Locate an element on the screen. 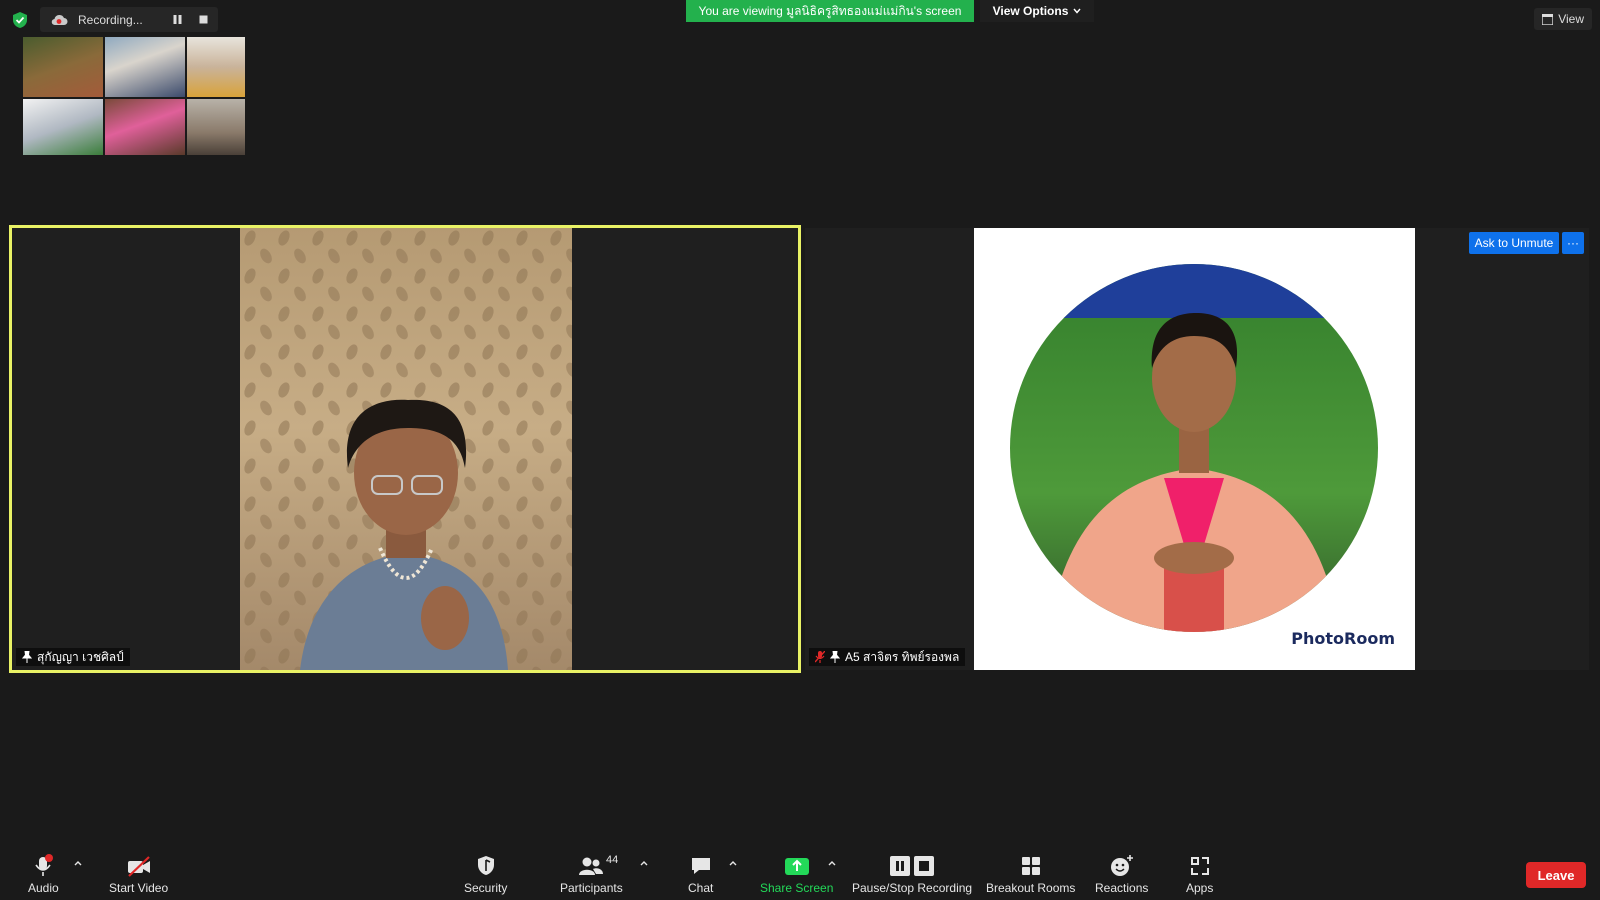 The width and height of the screenshot is (1600, 900). profile-picture is located at coordinates (1194, 448).